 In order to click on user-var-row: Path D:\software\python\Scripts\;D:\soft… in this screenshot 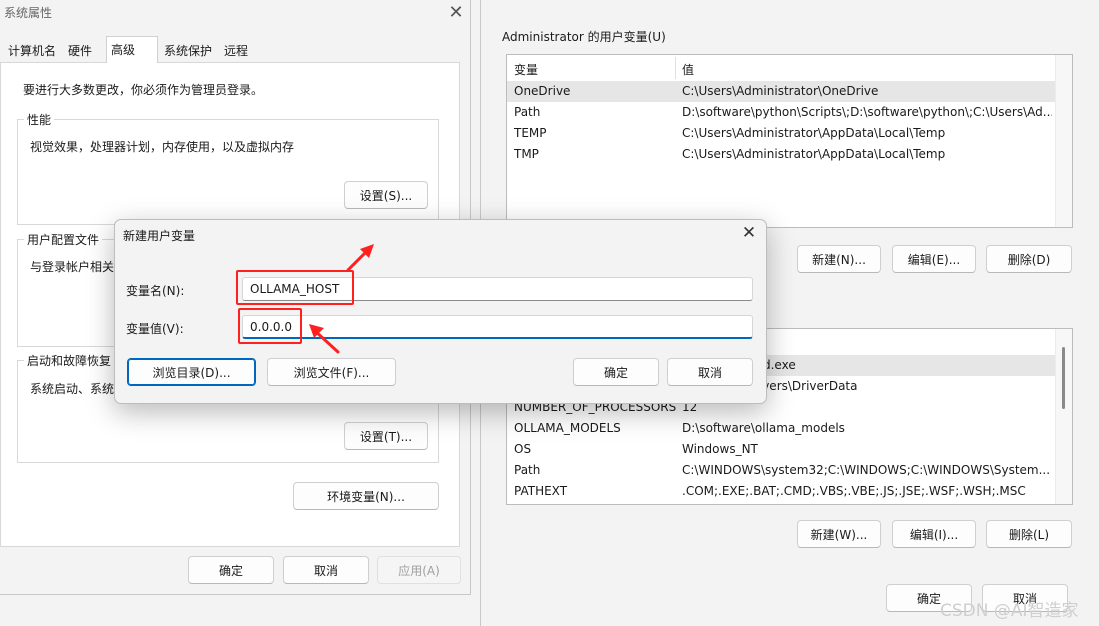, I will do `click(781, 112)`.